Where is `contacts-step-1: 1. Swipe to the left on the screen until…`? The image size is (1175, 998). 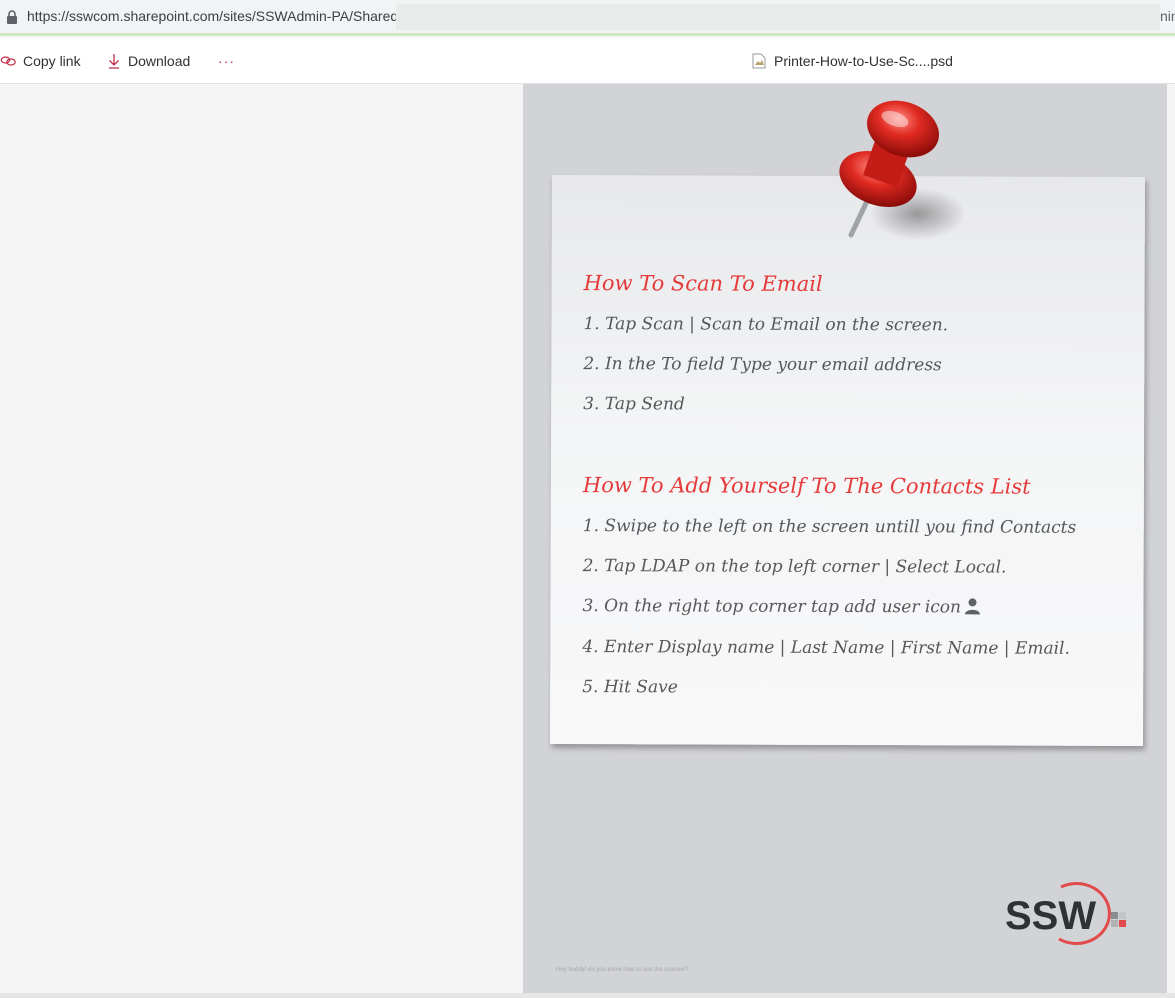 contacts-step-1: 1. Swipe to the left on the screen until… is located at coordinates (829, 527).